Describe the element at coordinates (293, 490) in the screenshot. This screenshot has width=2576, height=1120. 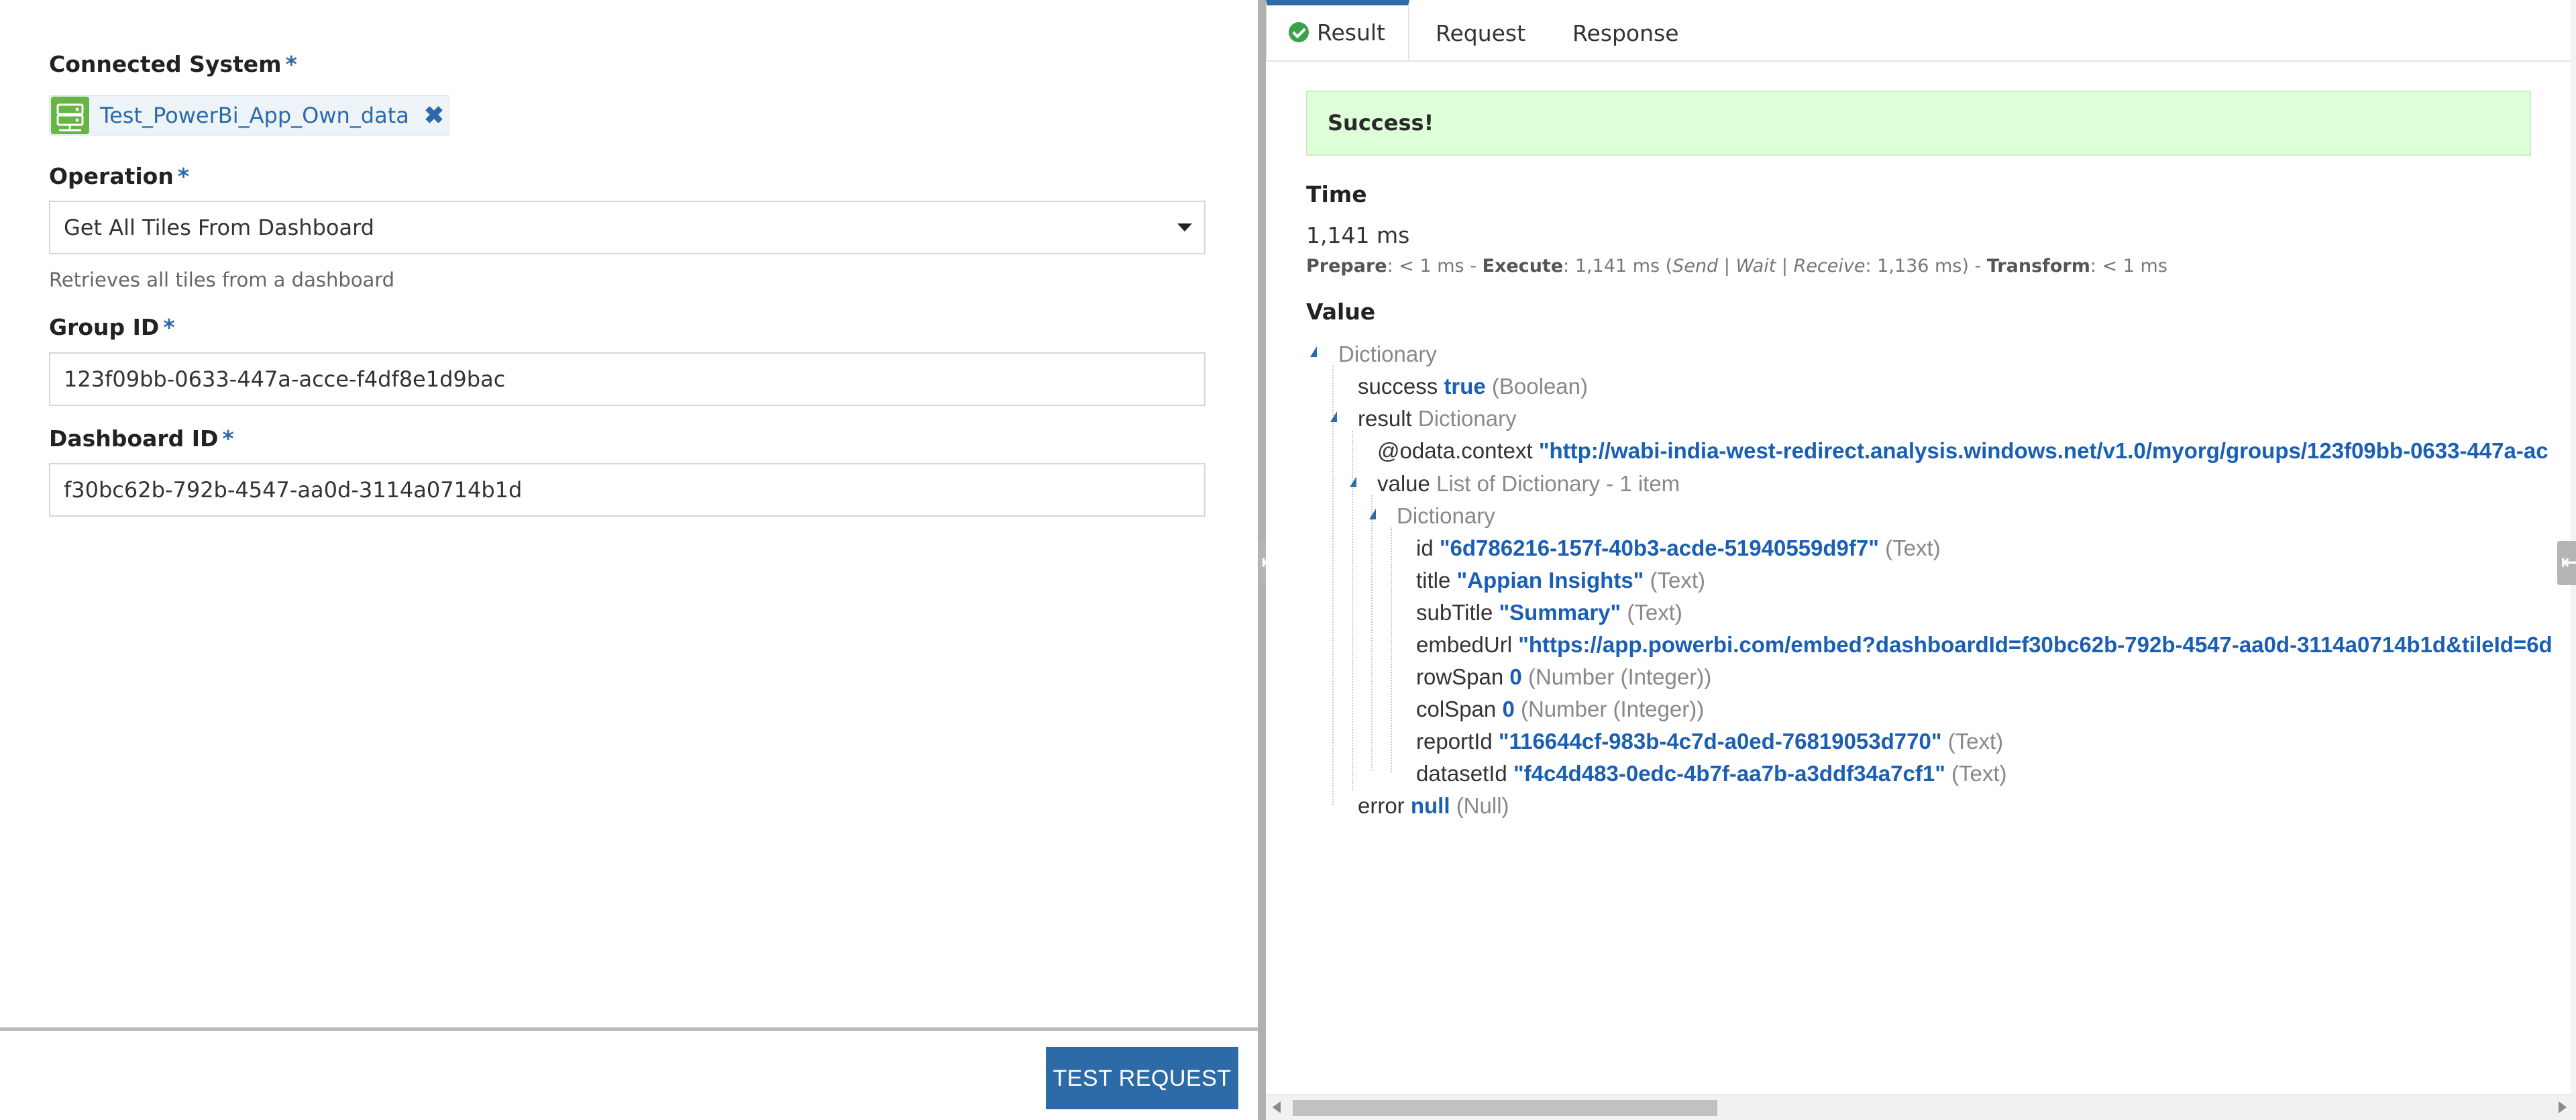
I see `dashboard-id-value: f30bc62b-792b-4547-aa0d-3114a0714b1d` at that location.